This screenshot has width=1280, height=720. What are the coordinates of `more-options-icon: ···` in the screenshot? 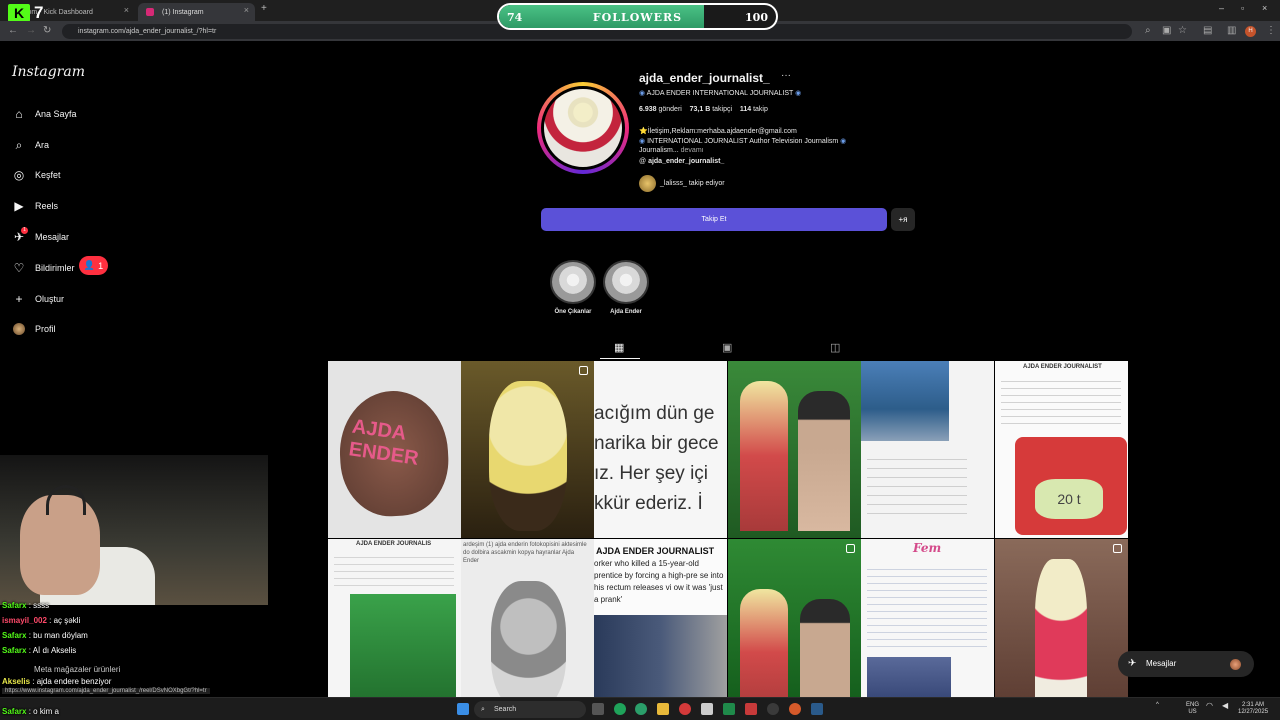 It's located at (786, 75).